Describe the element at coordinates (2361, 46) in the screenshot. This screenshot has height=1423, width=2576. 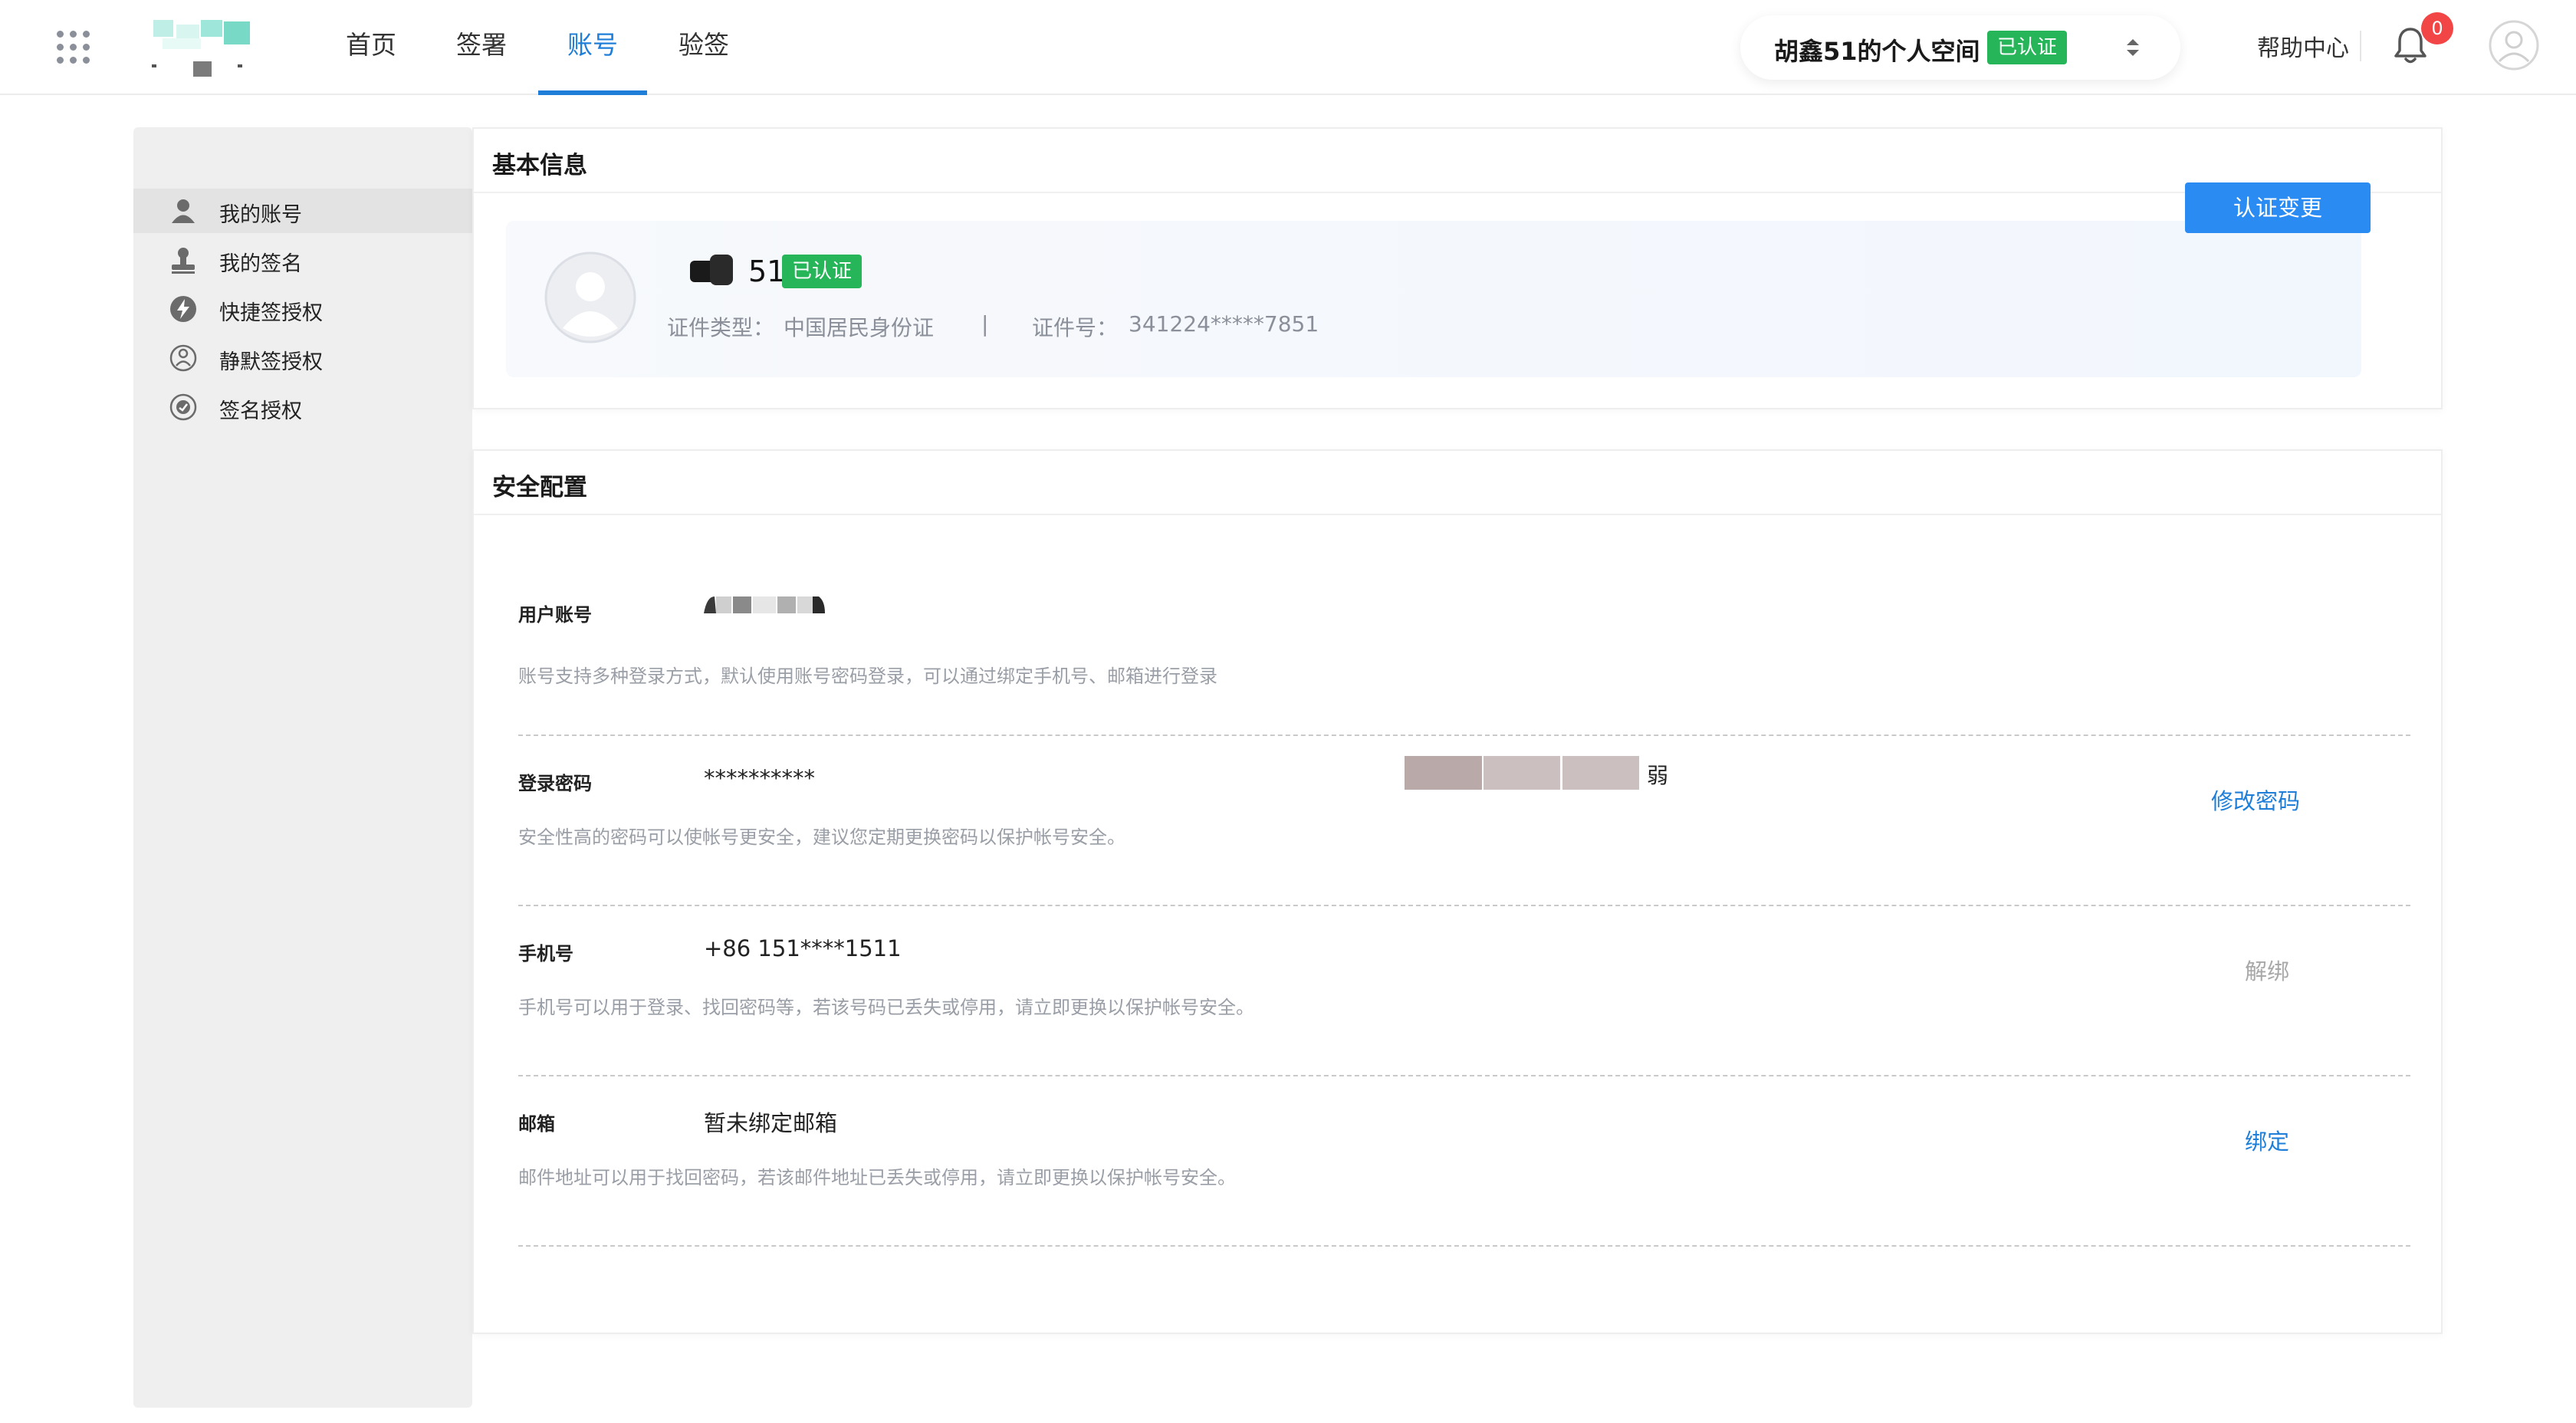
I see `header-divider` at that location.